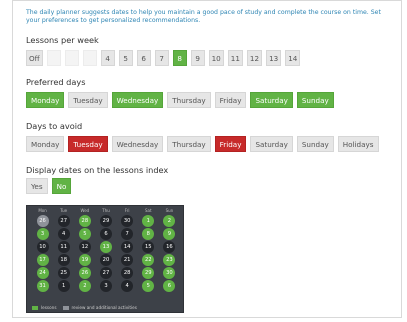 This screenshot has width=407, height=322. I want to click on calendar-day: 22, so click(148, 260).